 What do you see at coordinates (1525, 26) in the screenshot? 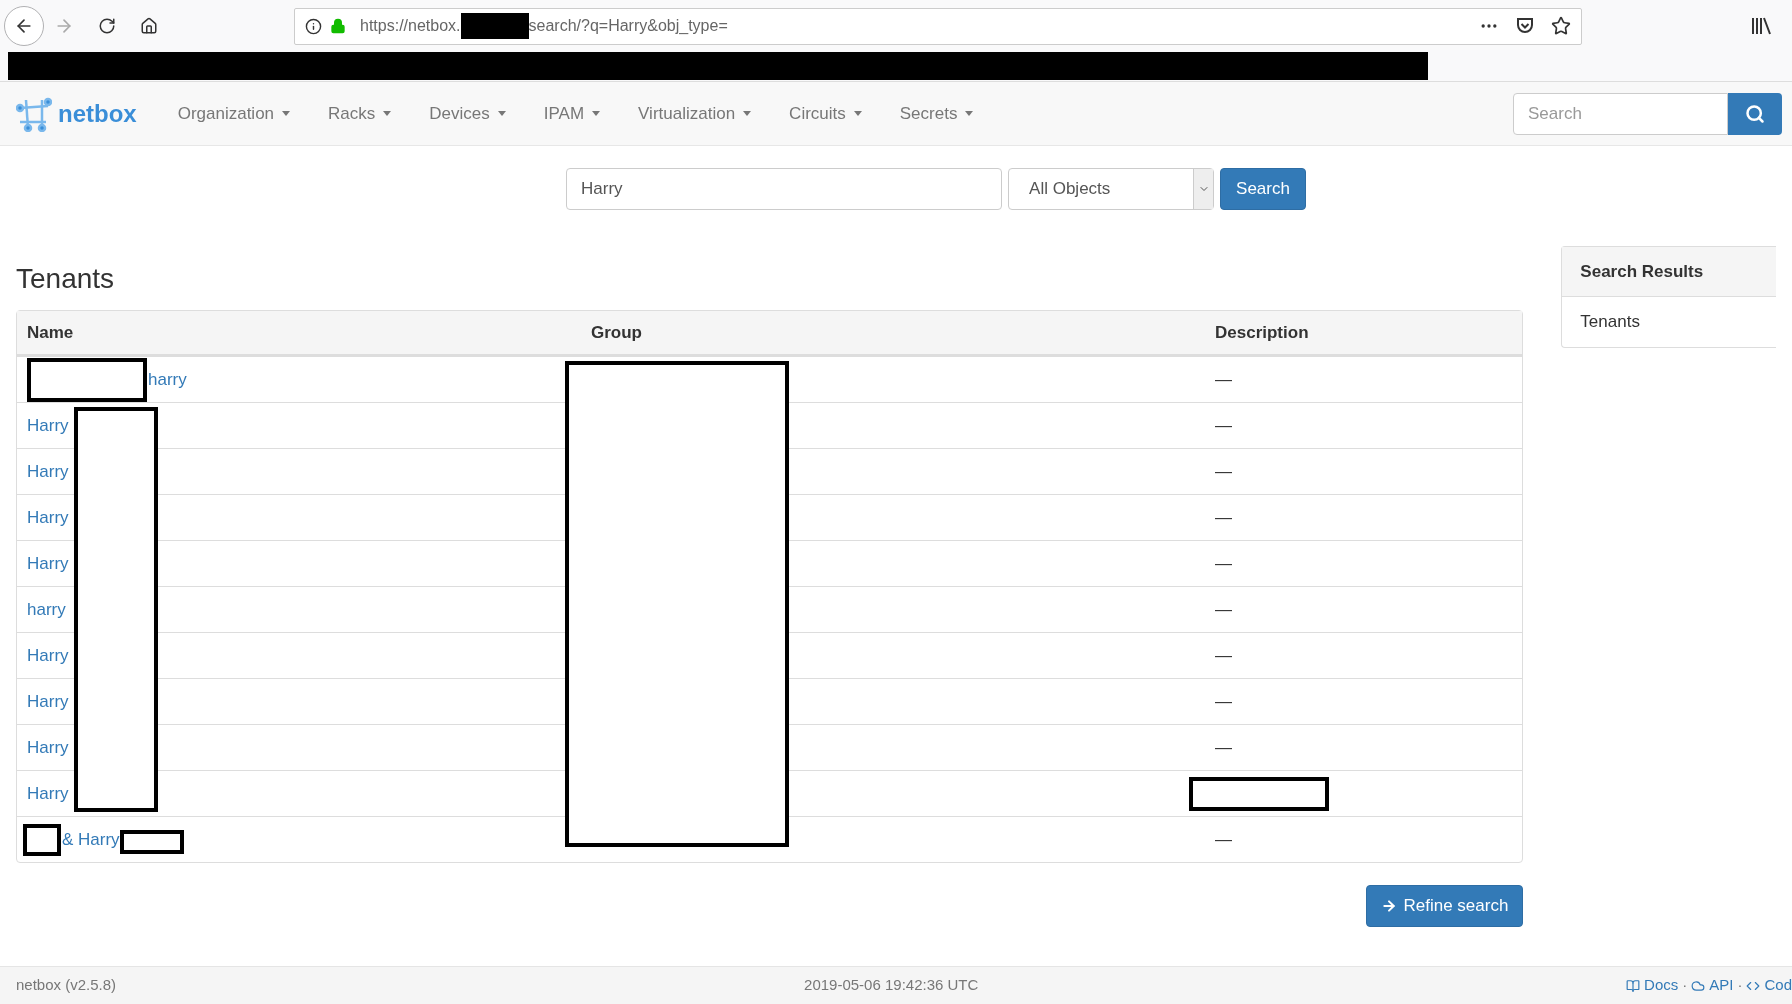
I see `pocket-icon` at bounding box center [1525, 26].